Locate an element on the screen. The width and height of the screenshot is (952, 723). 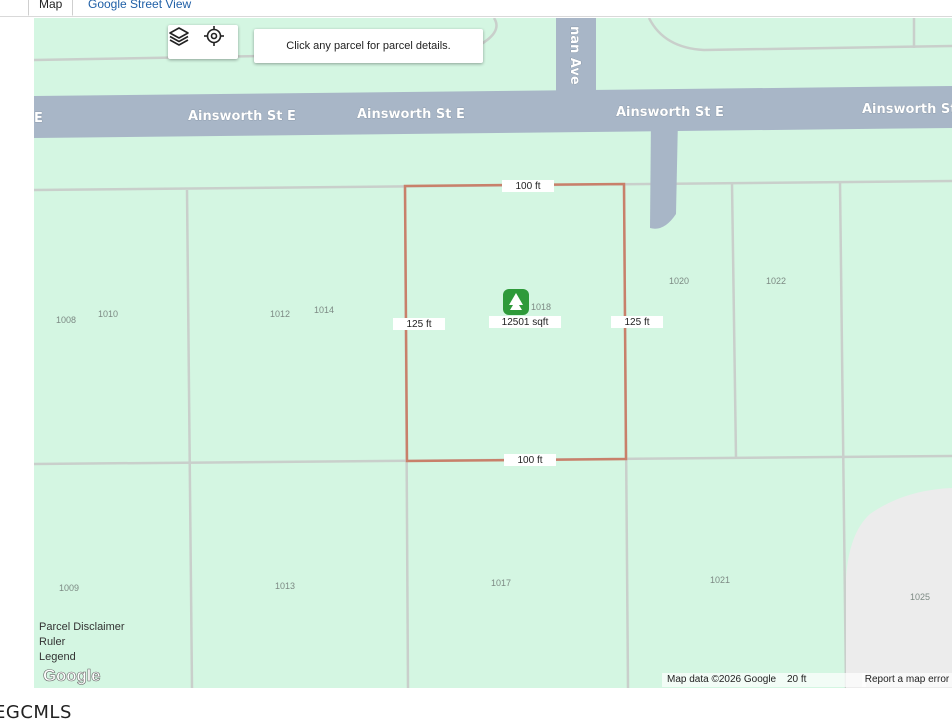
scale-label: 20 ft is located at coordinates (797, 679).